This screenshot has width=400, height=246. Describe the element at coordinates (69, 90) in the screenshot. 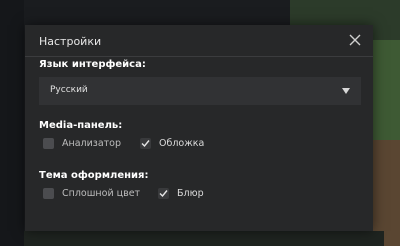

I see `language-select-value: Русский` at that location.